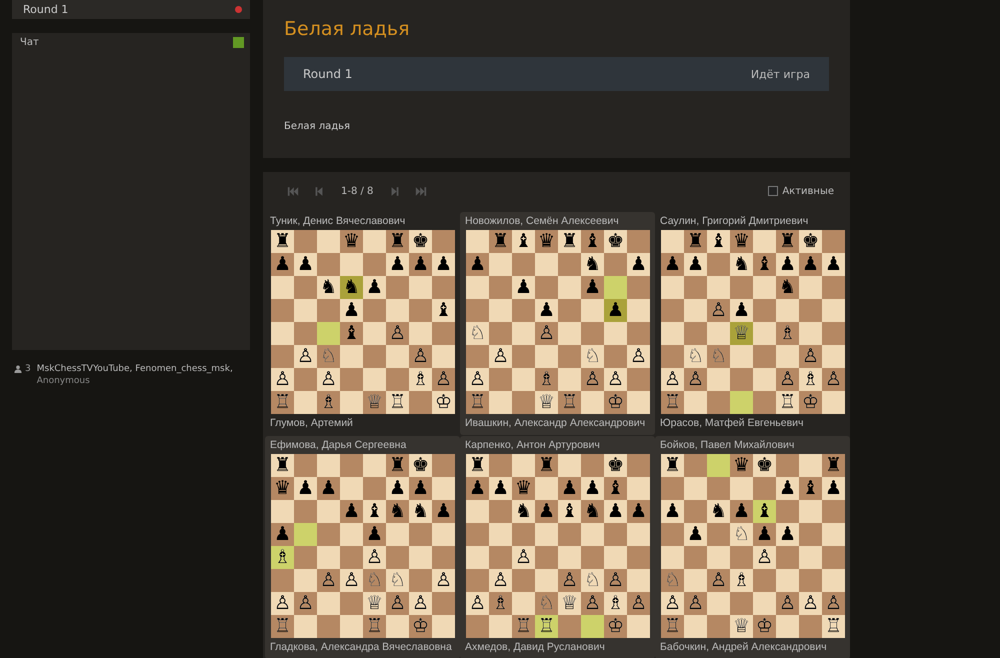  Describe the element at coordinates (752, 323) in the screenshot. I see `game-card: Саулин, Григорий Дмитриевич ♜ ♝ ♛ ♜ ♚ ♟ ♟ ♞ ♝ ♟ ♟ ♟ ♞ ♙ ♟ ♕ ♗ ♘ ♘ ♙ ♙ ♙ ♙ ♗ ♙ ♖ ♖ ♔ Юрасов, Матфей Евгеньевич` at that location.